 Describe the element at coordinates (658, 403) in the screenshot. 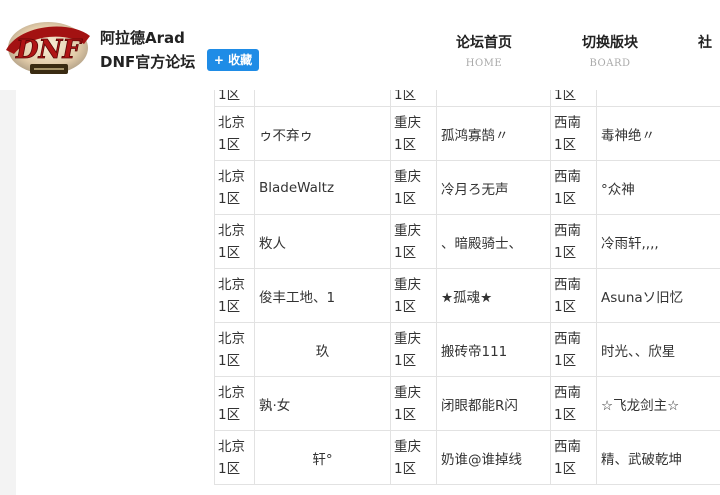

I see `name-cell: ☆飞龙剑主☆` at that location.